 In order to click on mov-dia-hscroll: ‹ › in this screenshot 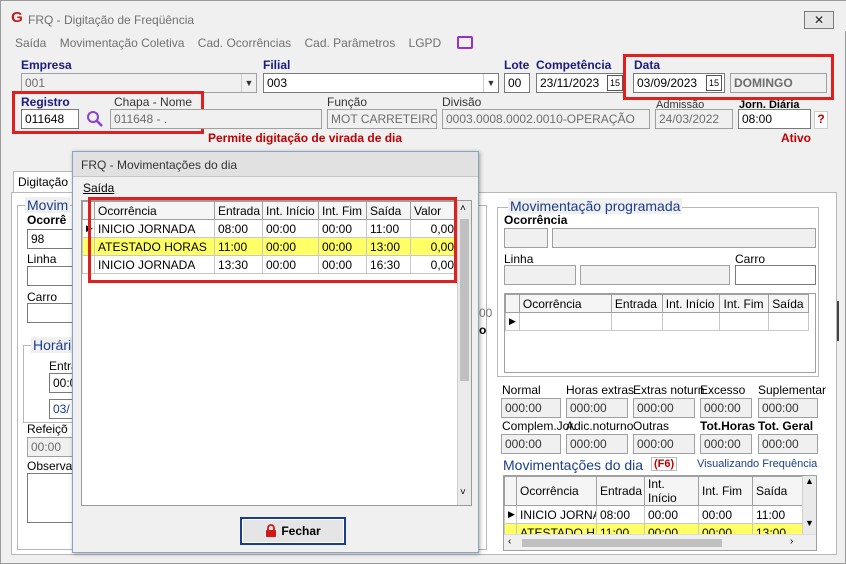, I will do `click(660, 542)`.